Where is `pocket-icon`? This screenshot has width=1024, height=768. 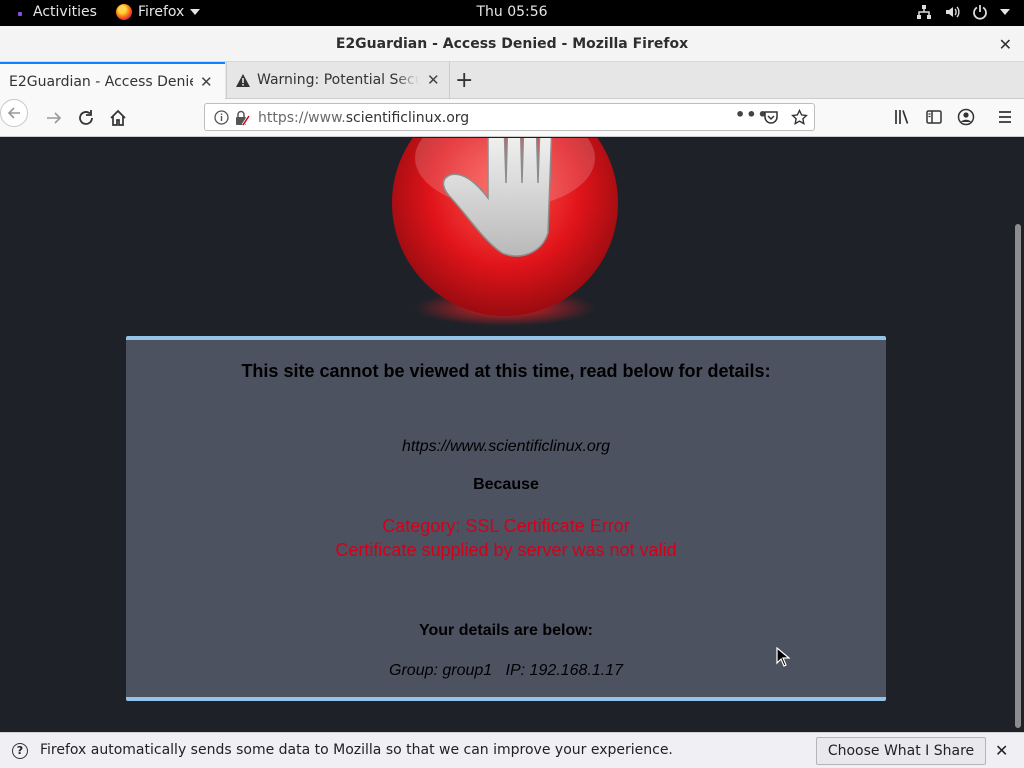
pocket-icon is located at coordinates (771, 117).